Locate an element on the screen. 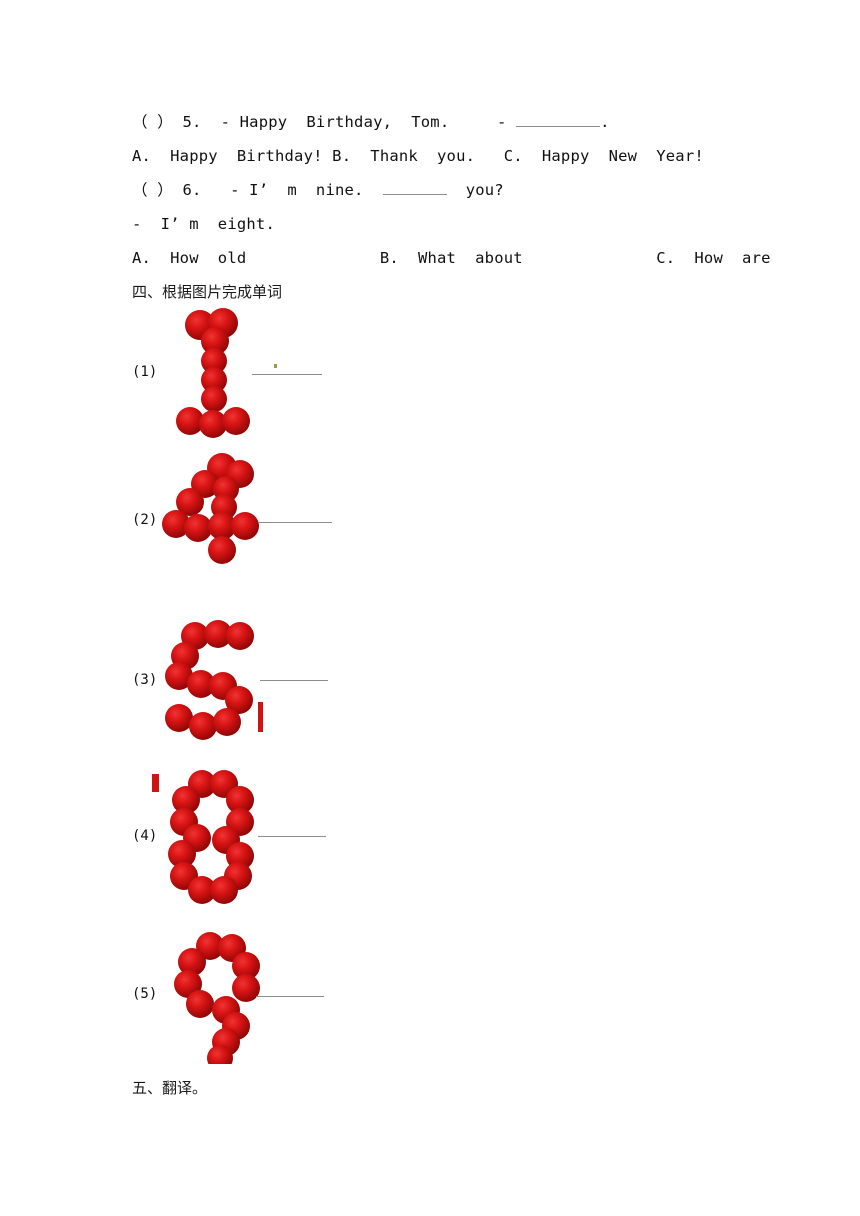 The image size is (860, 1216). rose-digit-5-graphic is located at coordinates (209, 680).